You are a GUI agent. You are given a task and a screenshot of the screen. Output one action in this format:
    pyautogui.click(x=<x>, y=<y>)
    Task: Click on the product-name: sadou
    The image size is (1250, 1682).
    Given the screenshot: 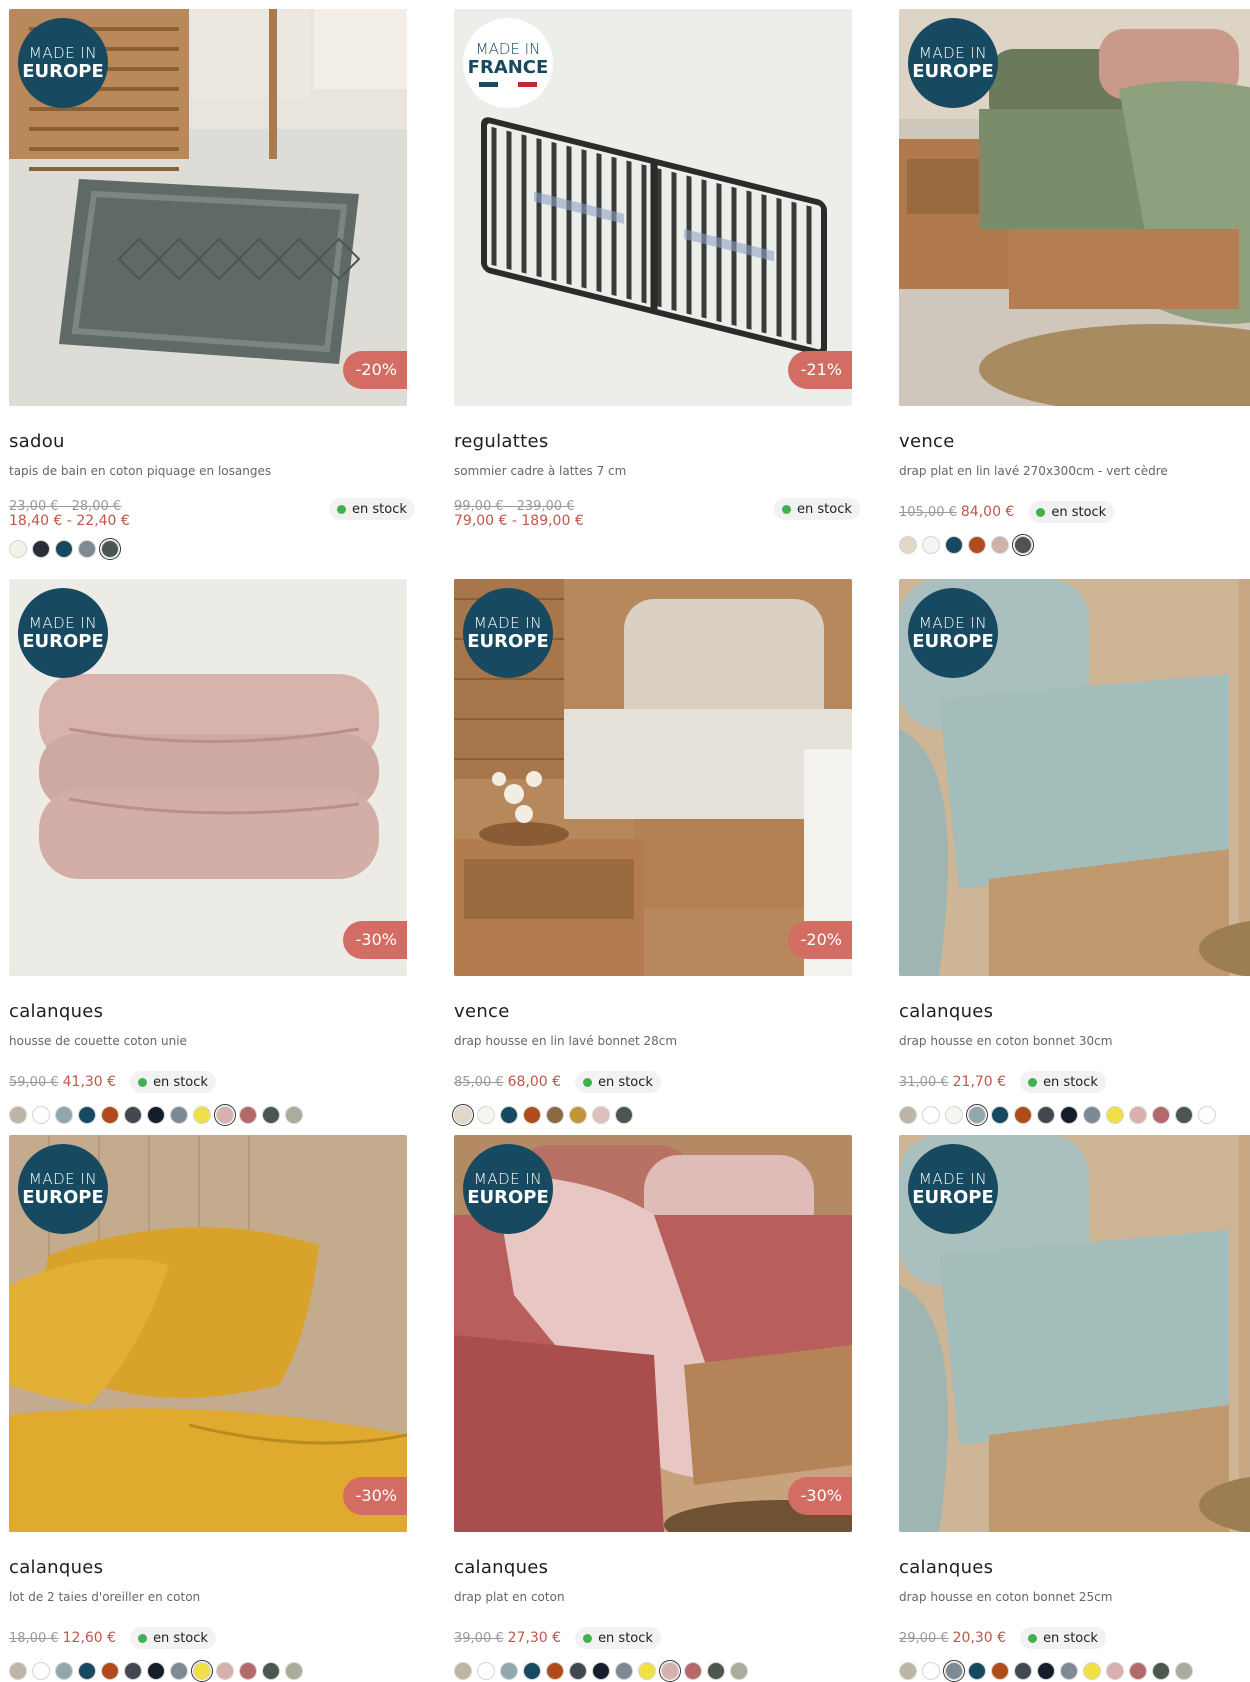 What is the action you would take?
    pyautogui.click(x=37, y=441)
    